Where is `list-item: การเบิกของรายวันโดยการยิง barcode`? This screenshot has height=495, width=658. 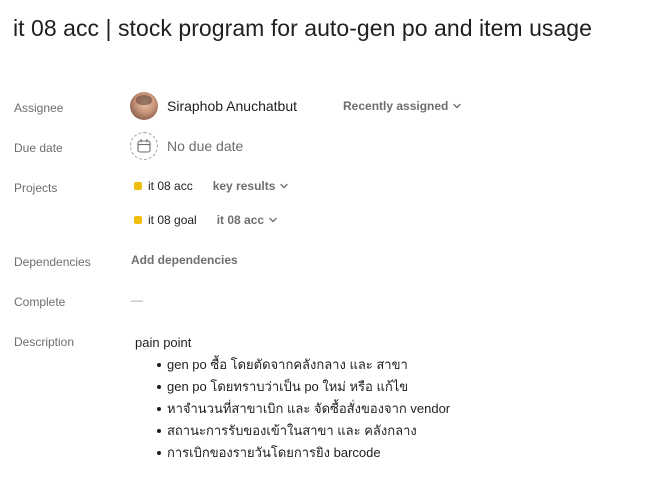
list-item: การเบิกของรายวันโดยการยิง barcode is located at coordinates (303, 453).